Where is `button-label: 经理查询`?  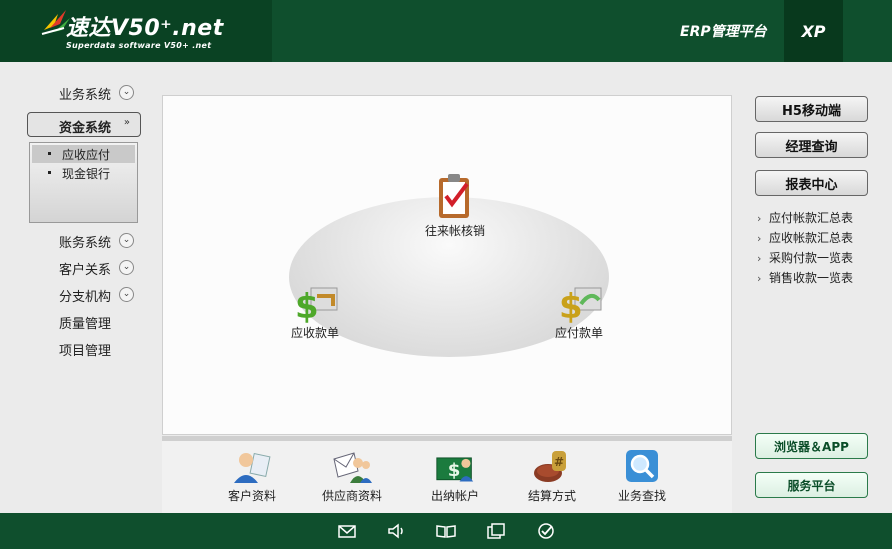 button-label: 经理查询 is located at coordinates (811, 147).